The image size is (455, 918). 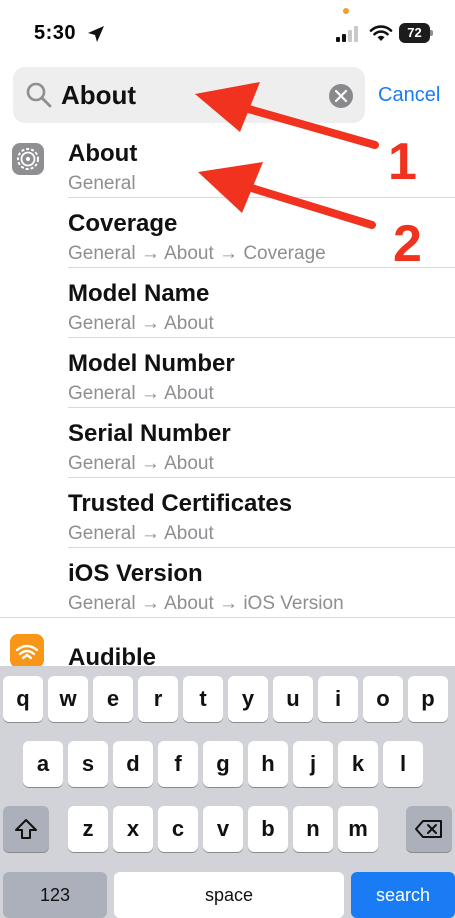 I want to click on key-n: n, so click(x=313, y=829).